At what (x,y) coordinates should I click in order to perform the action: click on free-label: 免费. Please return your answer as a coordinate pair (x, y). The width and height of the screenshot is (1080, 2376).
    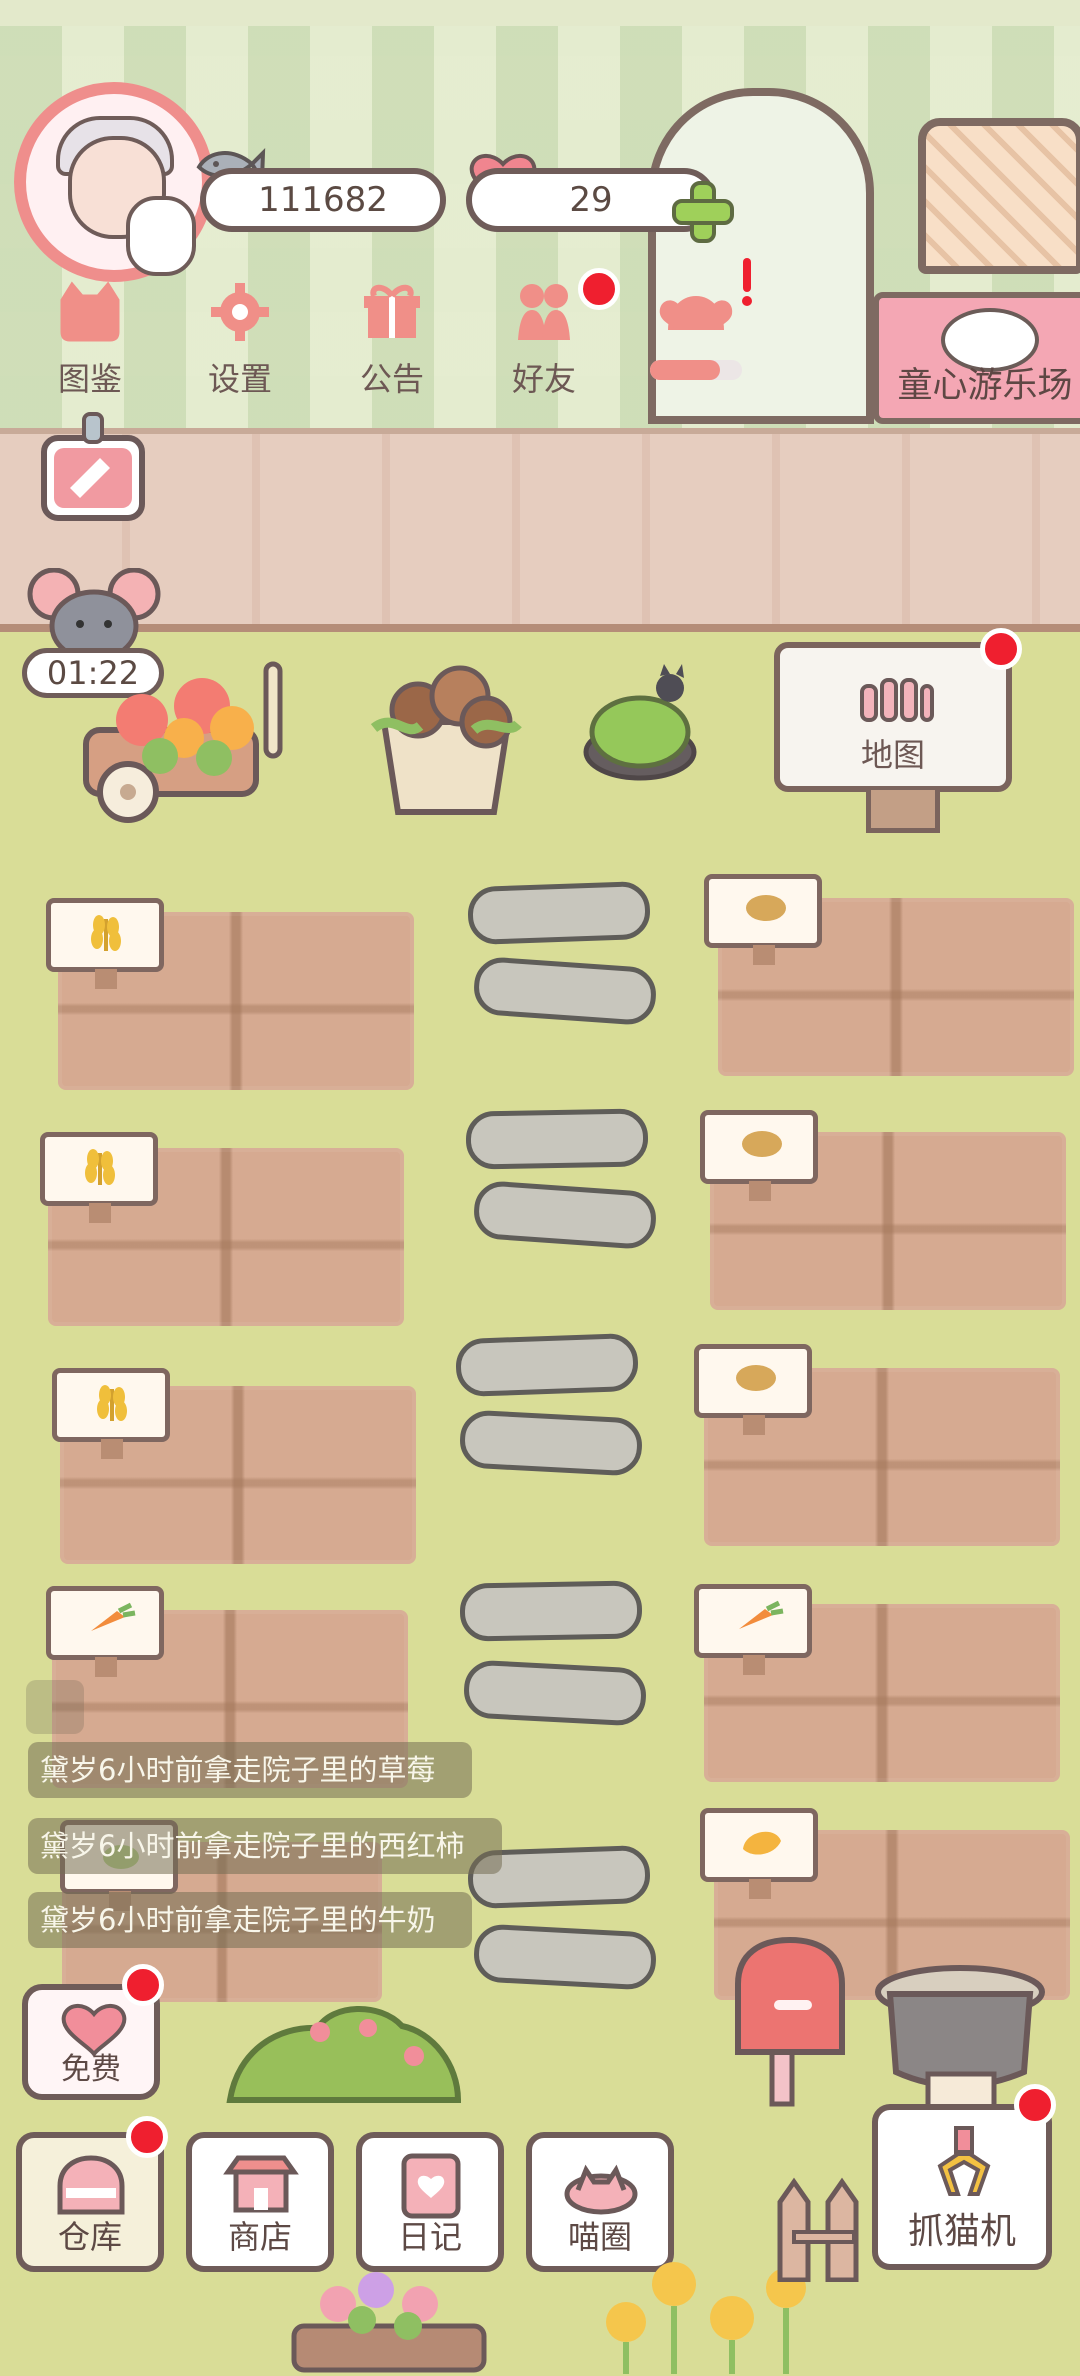
    Looking at the image, I should click on (91, 2069).